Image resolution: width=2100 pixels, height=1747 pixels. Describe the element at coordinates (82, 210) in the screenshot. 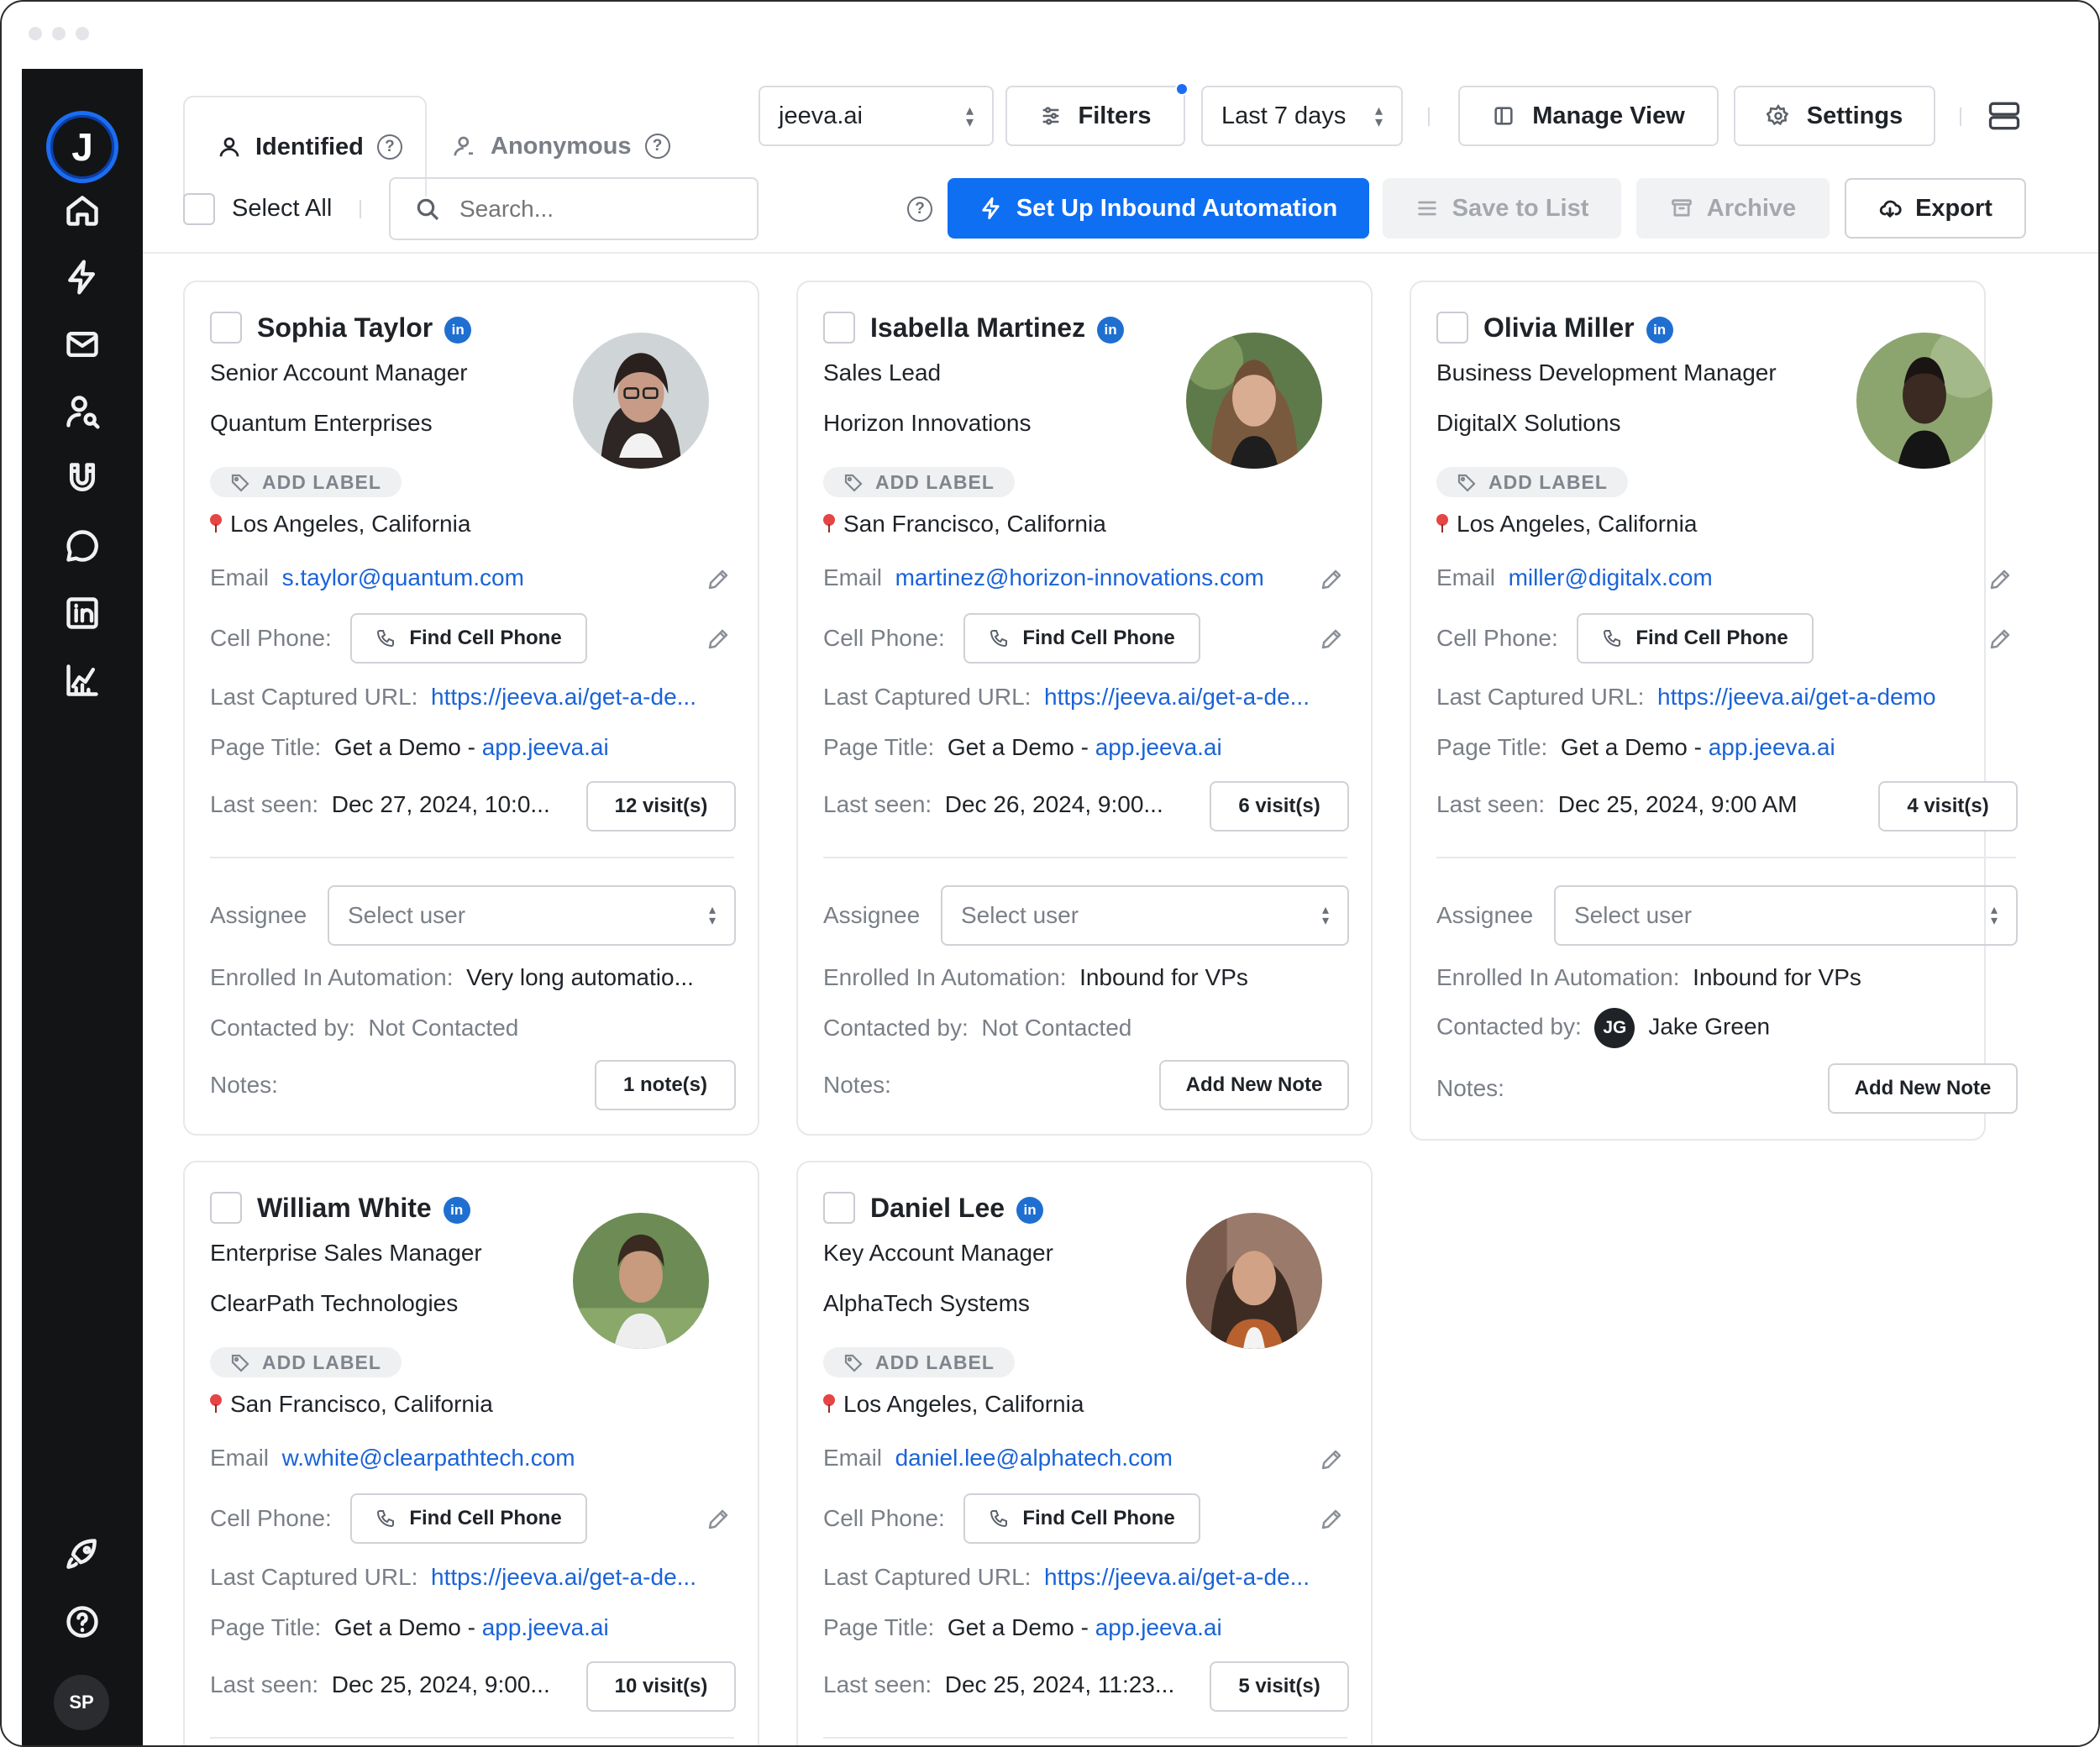

I see `home-icon` at that location.